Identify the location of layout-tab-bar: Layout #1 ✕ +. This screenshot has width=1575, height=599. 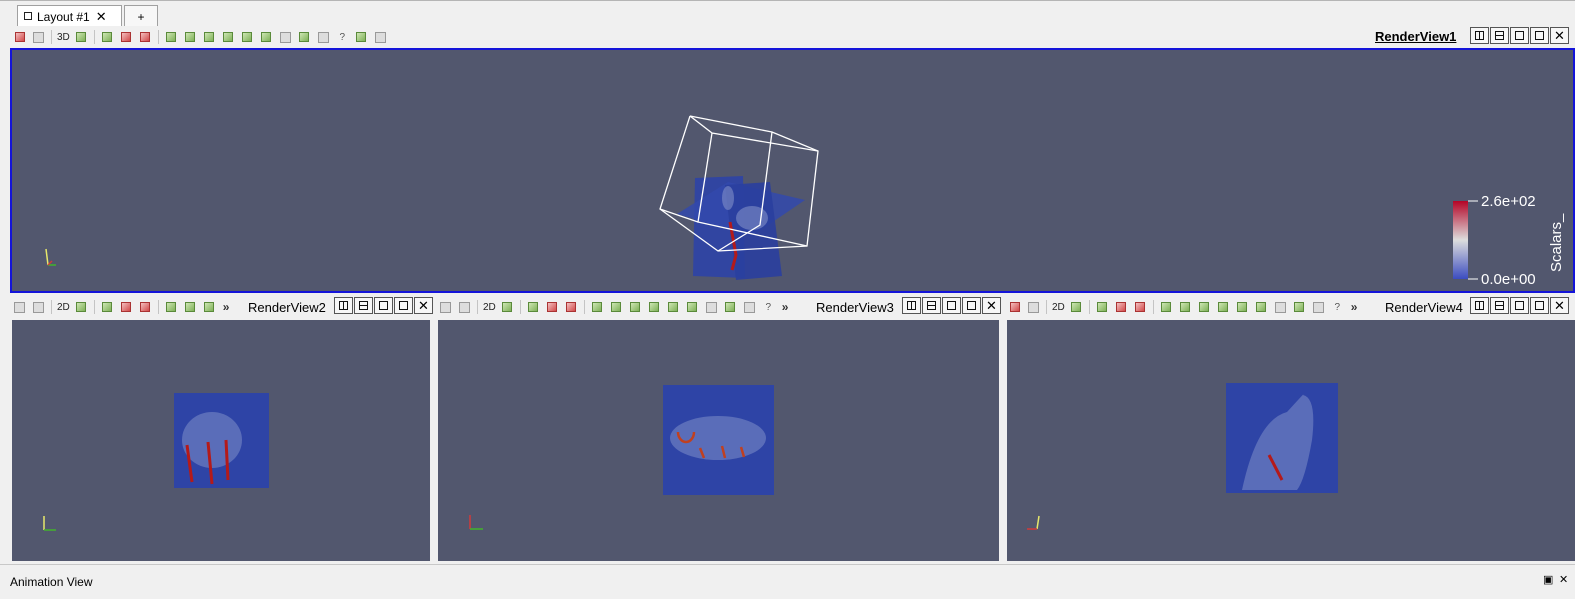
(787, 13).